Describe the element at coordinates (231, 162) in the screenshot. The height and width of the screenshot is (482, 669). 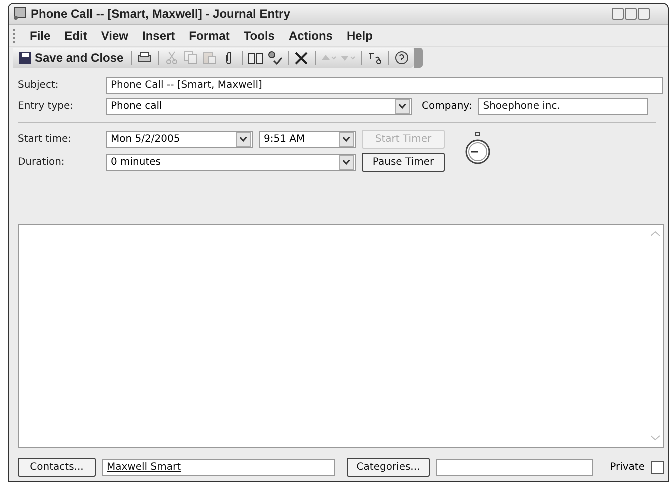
I see `duration-dropdown: 0 minutes` at that location.